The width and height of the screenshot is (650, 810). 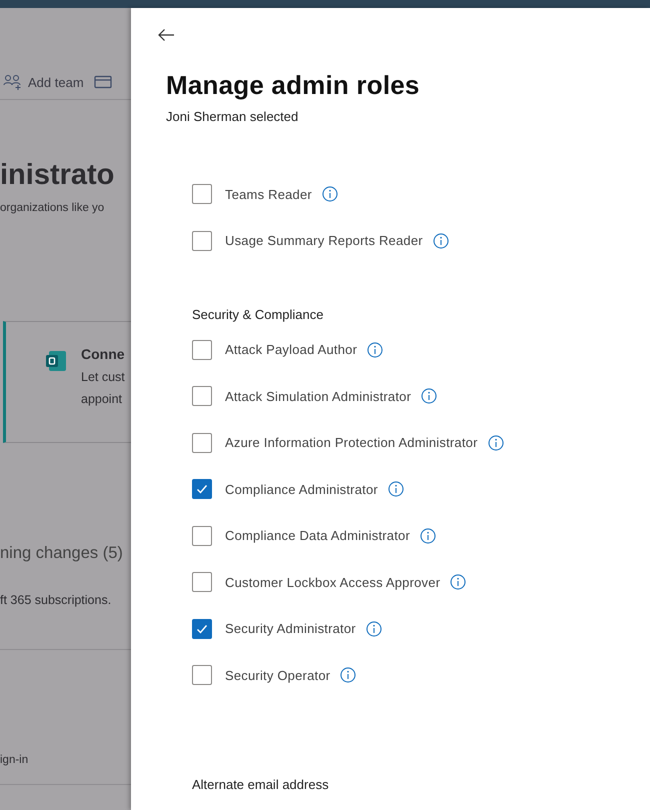 I want to click on page-heading: inistrato, so click(x=58, y=175).